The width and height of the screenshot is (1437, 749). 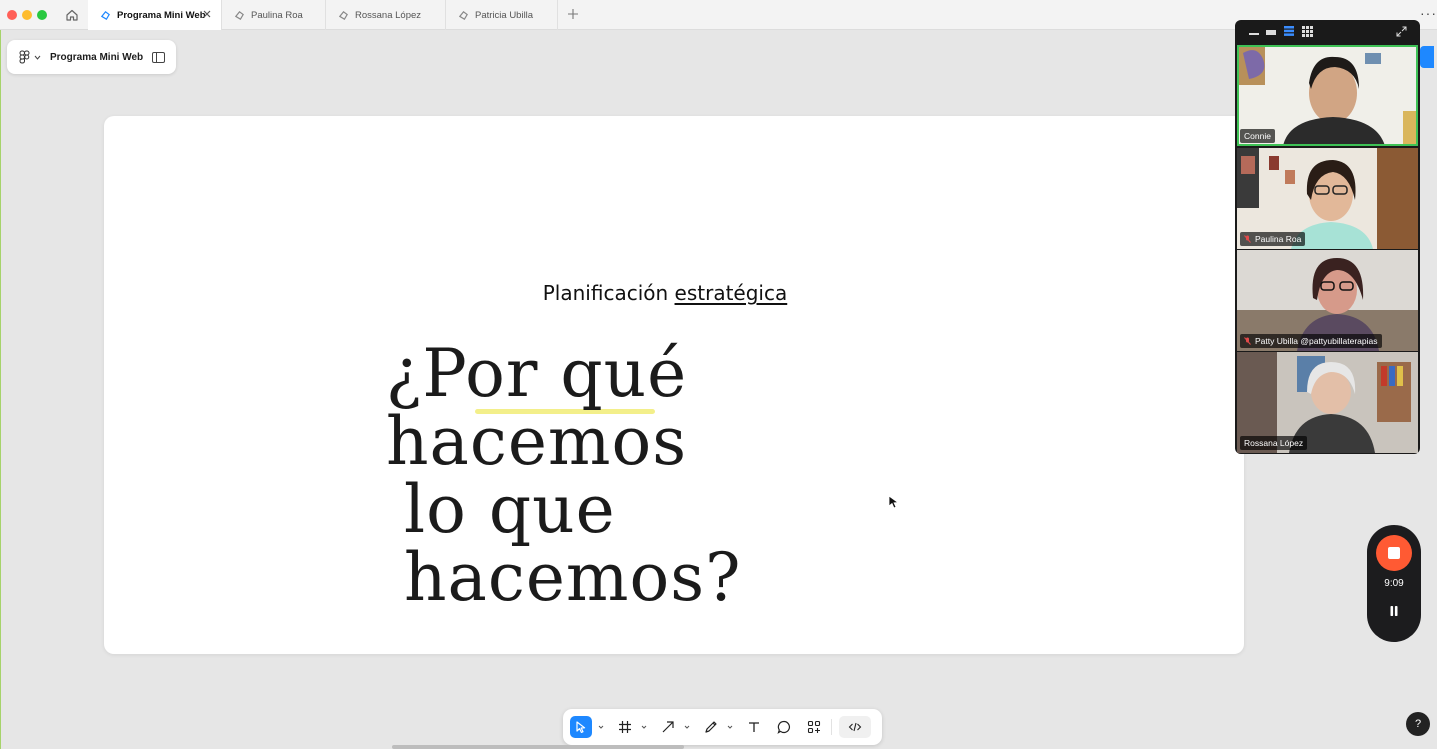 What do you see at coordinates (1273, 239) in the screenshot?
I see `participant-name-label: Paulina Roa` at bounding box center [1273, 239].